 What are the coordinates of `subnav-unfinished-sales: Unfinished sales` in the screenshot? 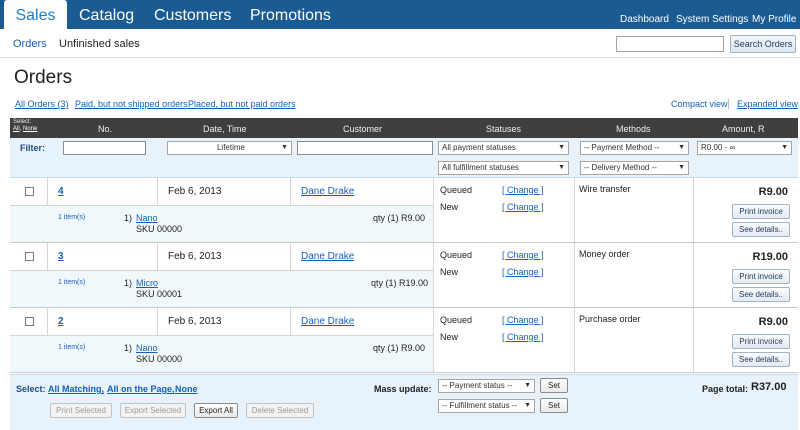 It's located at (99, 44).